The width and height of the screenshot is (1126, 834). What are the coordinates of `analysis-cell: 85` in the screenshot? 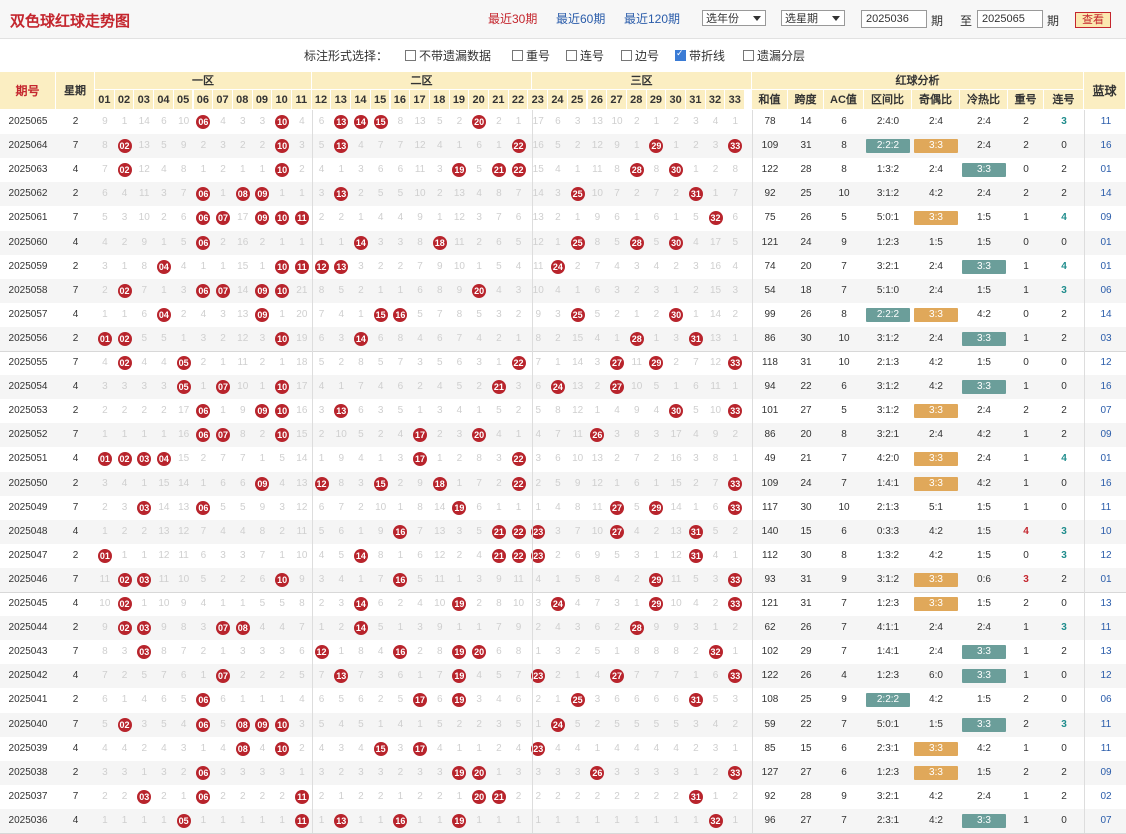 It's located at (770, 748).